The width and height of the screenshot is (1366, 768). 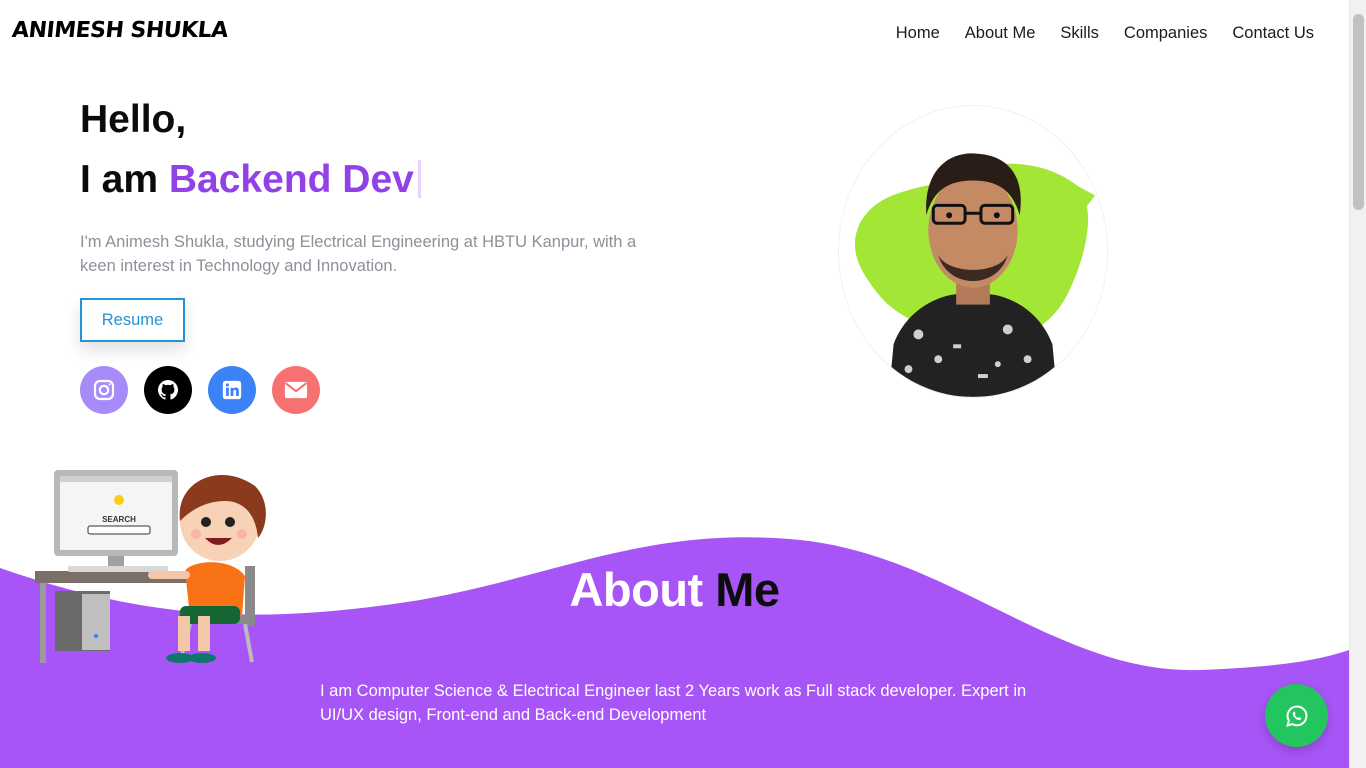 What do you see at coordinates (1273, 33) in the screenshot?
I see `nav-contact-us: Contact Us` at bounding box center [1273, 33].